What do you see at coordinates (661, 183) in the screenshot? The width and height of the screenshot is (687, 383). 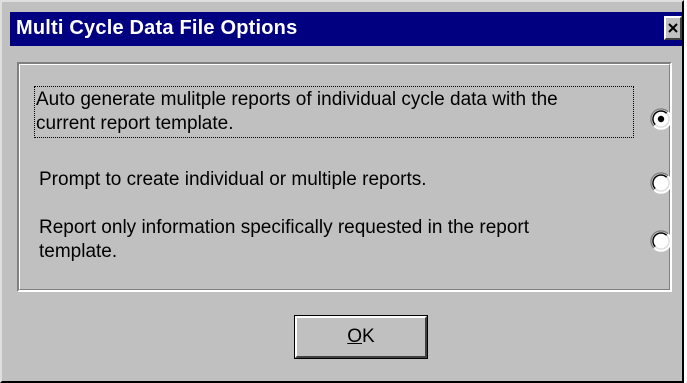 I see `option-prompt-radio` at bounding box center [661, 183].